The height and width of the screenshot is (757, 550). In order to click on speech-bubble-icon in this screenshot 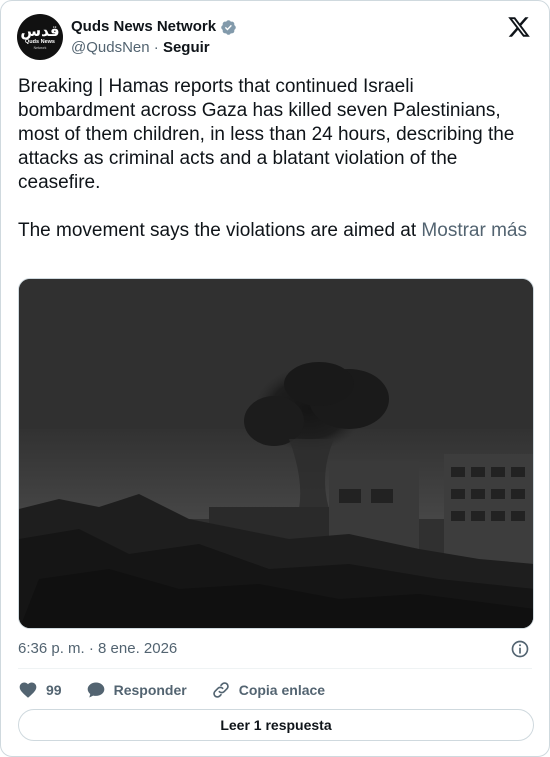, I will do `click(95, 690)`.